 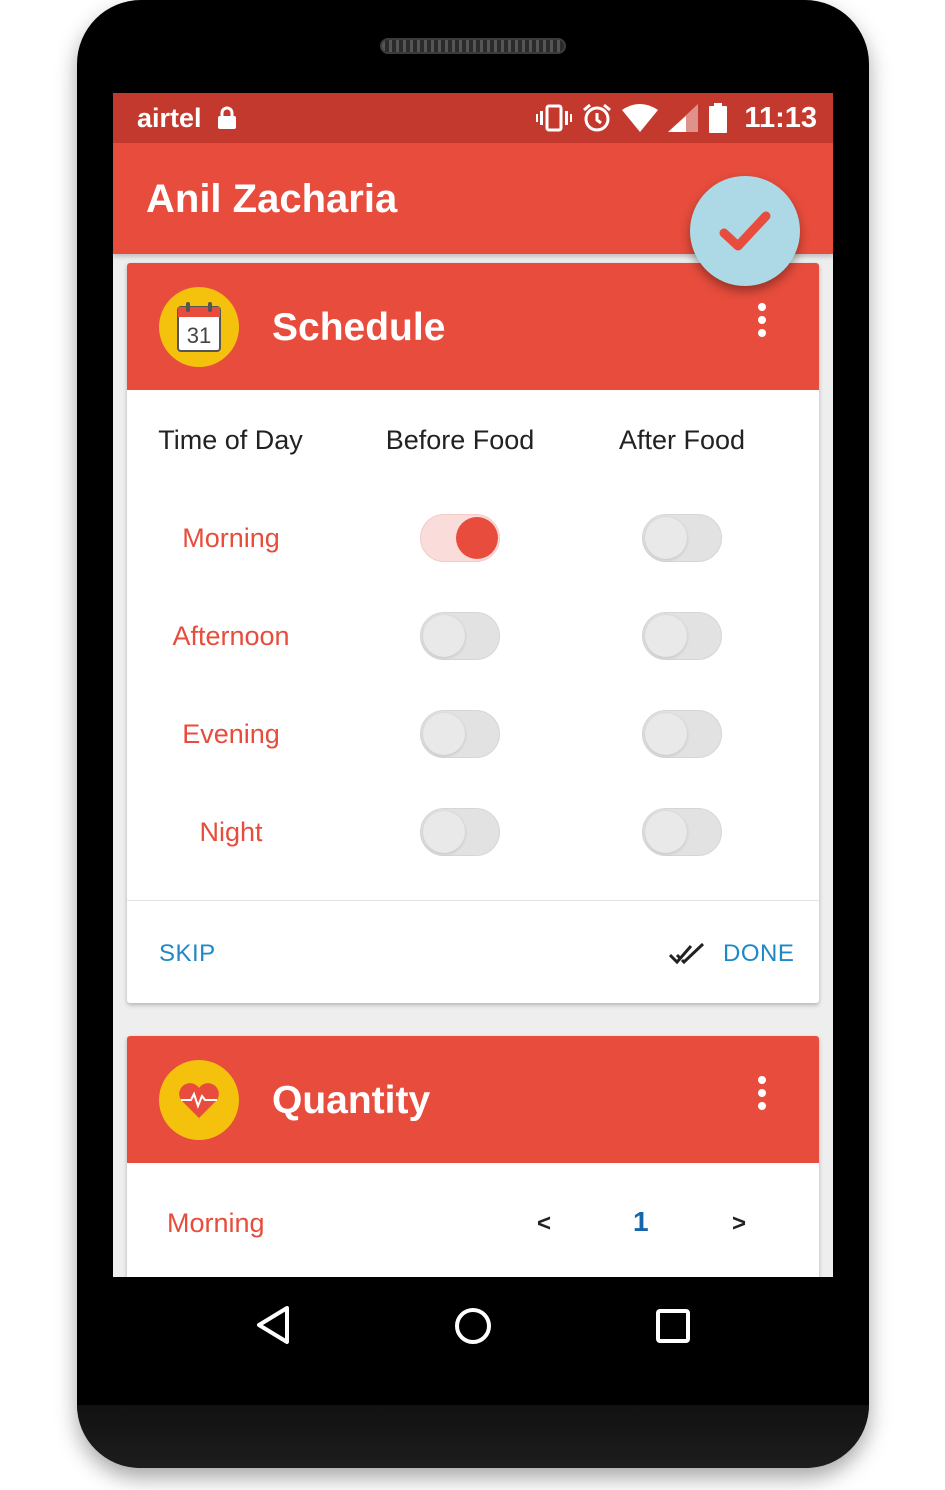 What do you see at coordinates (641, 1221) in the screenshot?
I see `quantity-value: 1` at bounding box center [641, 1221].